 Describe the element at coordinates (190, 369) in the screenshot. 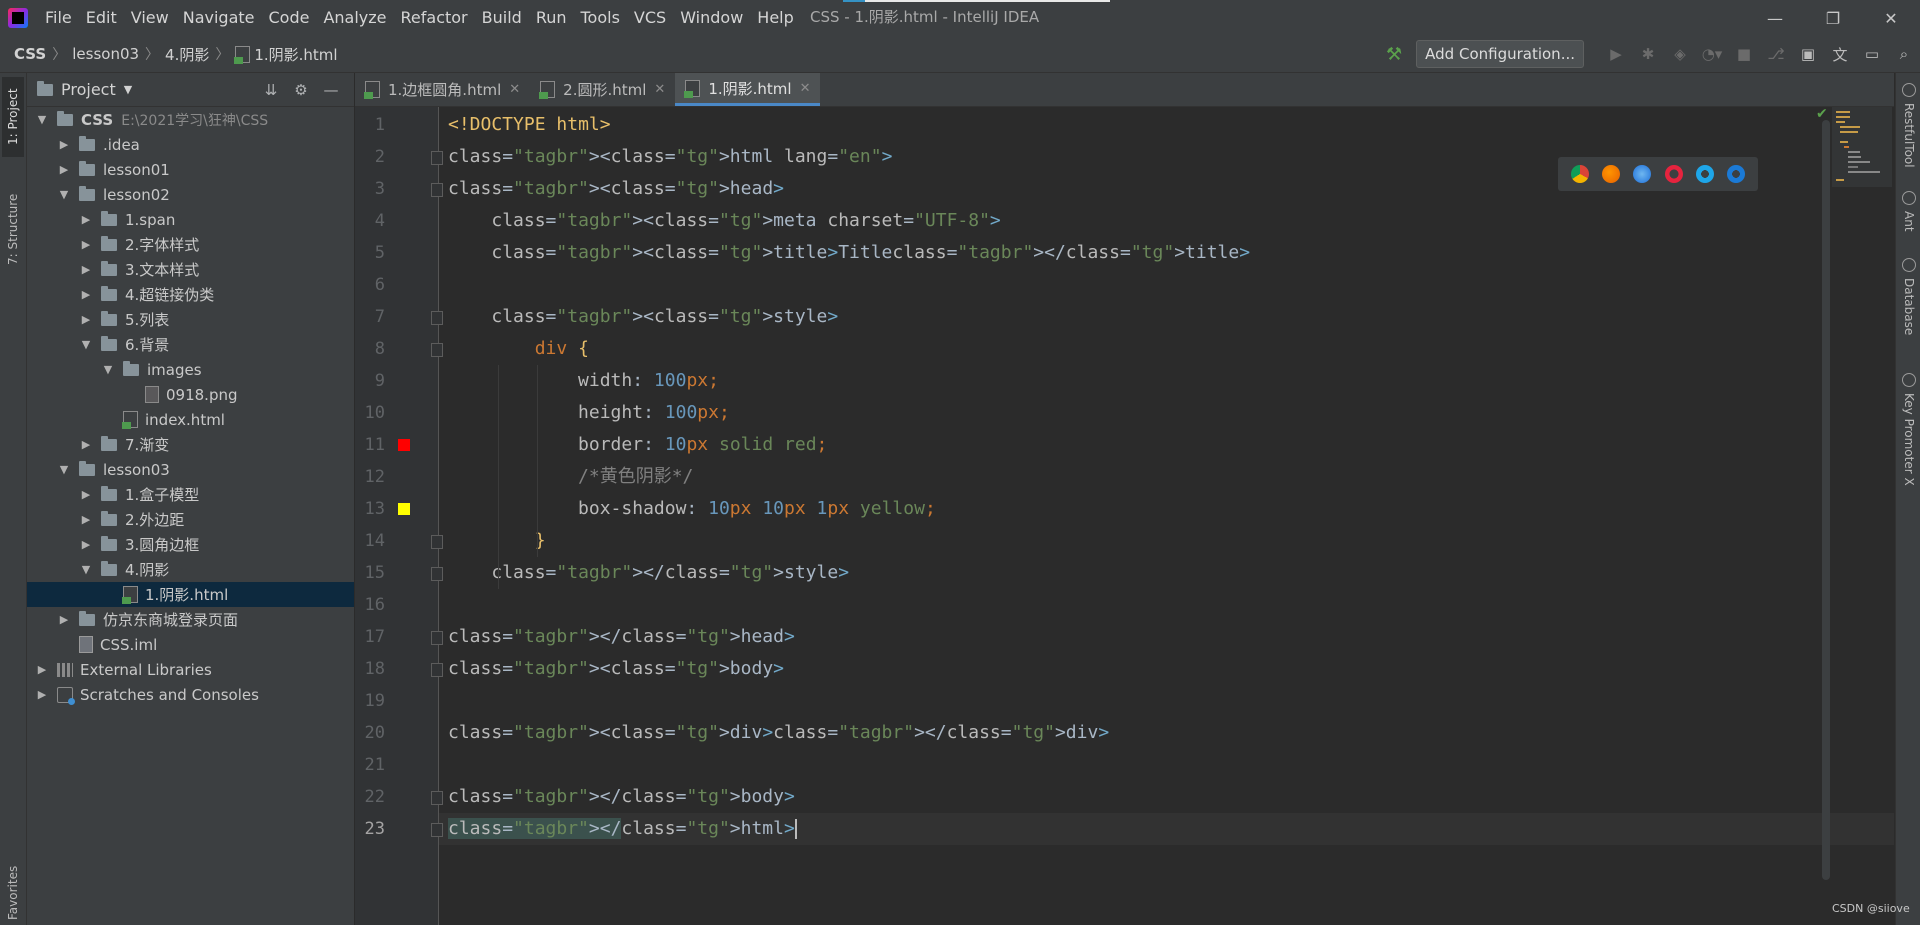

I see `tree-item: ▼ images` at that location.